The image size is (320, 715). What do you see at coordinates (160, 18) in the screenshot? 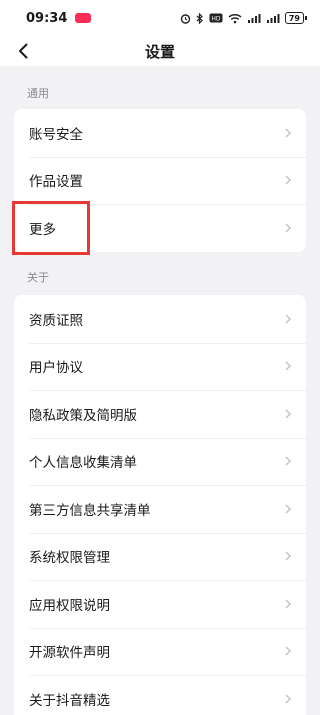
I see `status-bar: 09:34 HD 79` at bounding box center [160, 18].